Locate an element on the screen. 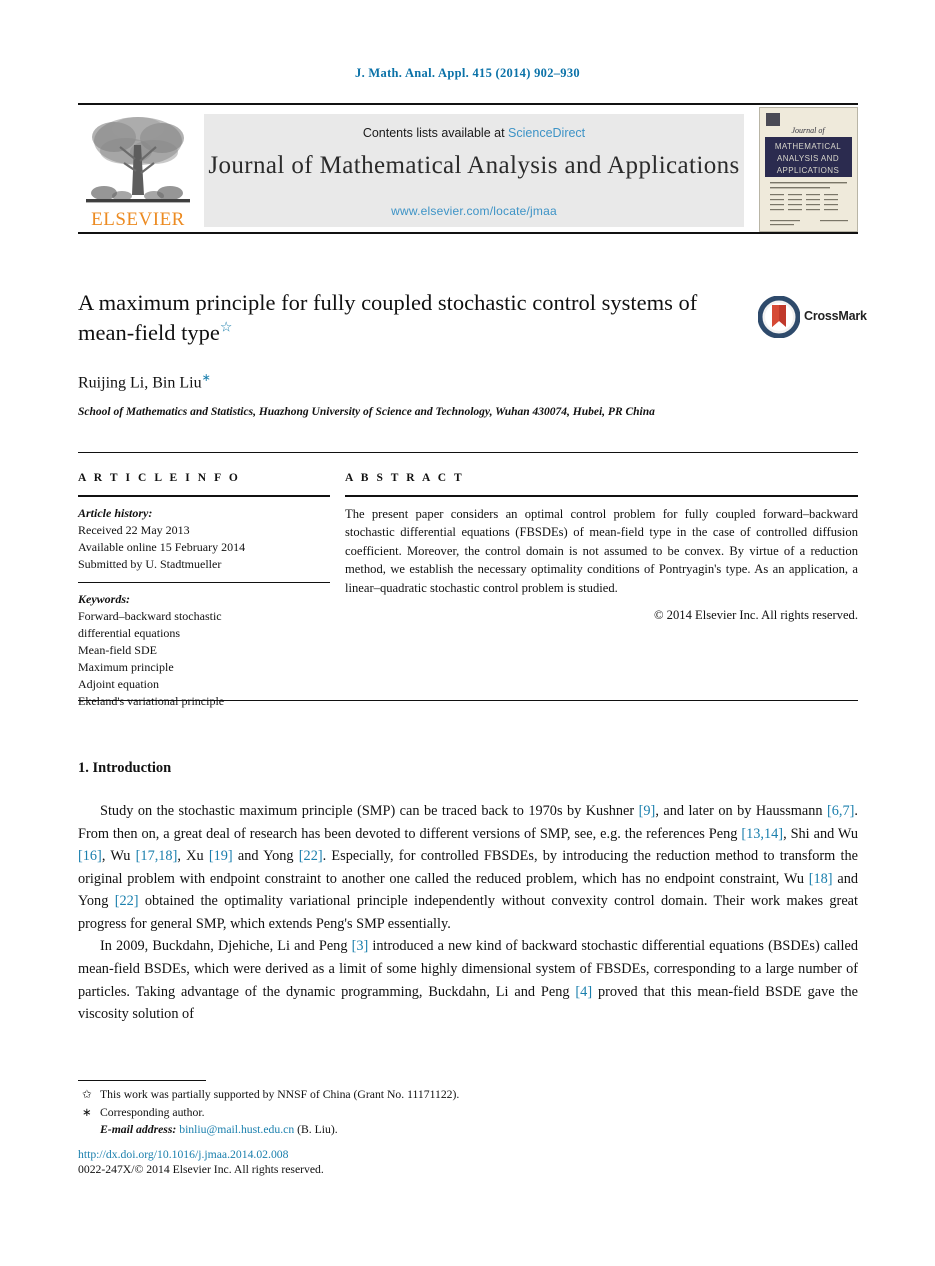 This screenshot has width=935, height=1266. footnote-corresponding: ∗ Corresponding author. is located at coordinates (378, 1113).